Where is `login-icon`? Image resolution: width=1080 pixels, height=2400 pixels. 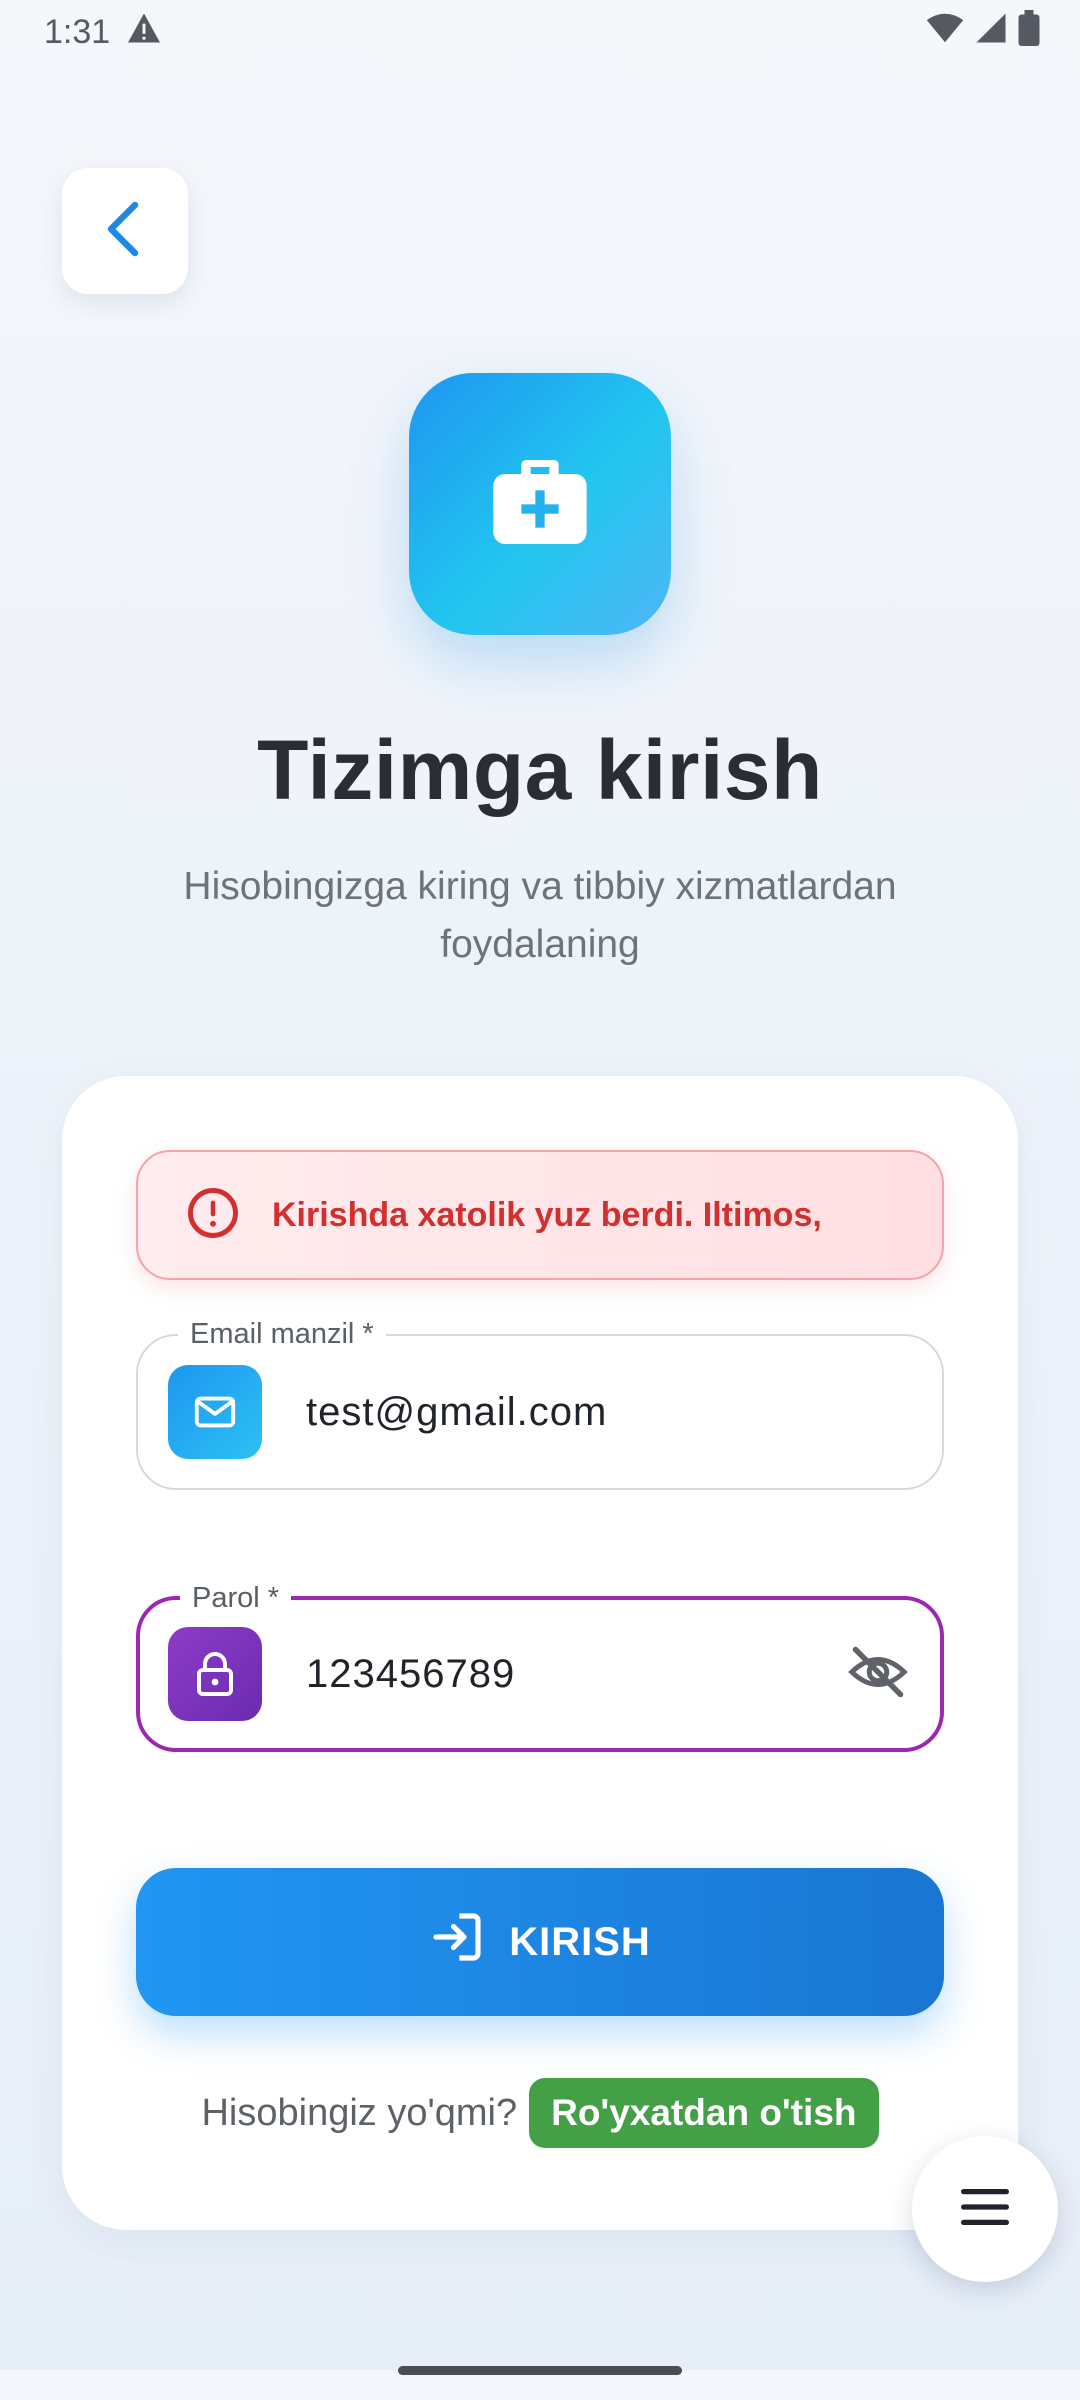
login-icon is located at coordinates (457, 1942).